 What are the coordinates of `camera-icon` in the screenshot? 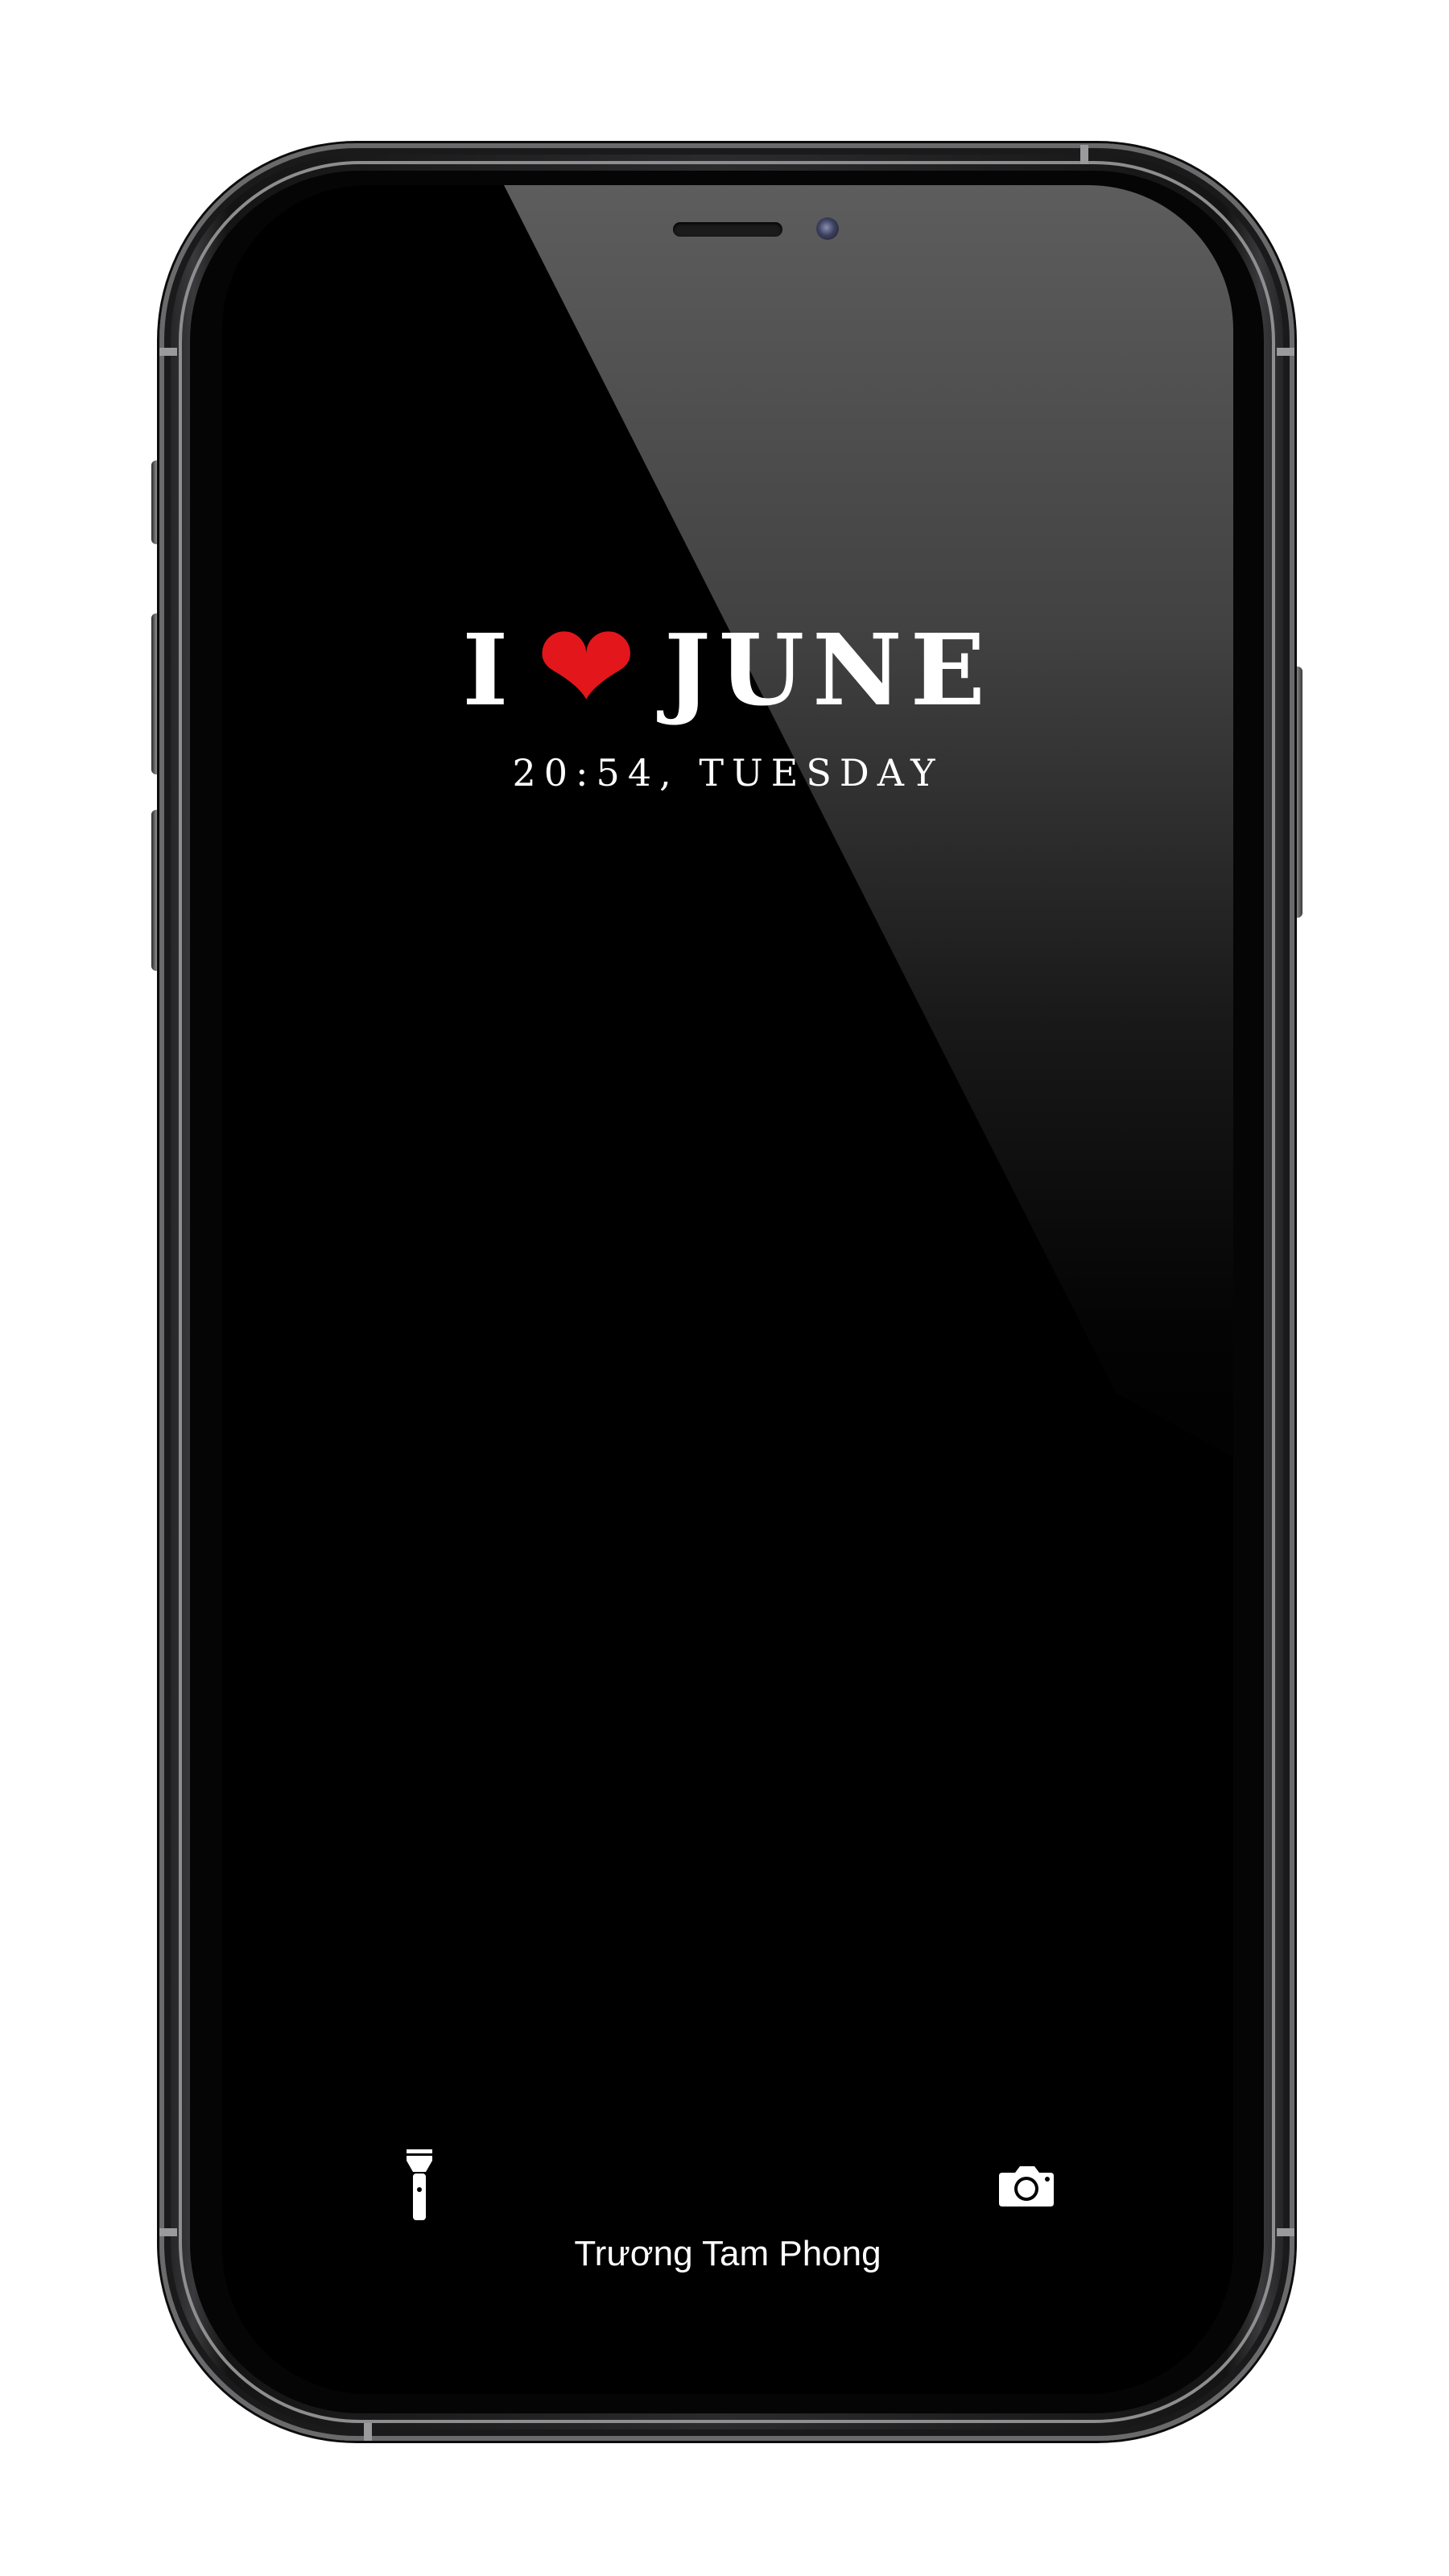 It's located at (1026, 2186).